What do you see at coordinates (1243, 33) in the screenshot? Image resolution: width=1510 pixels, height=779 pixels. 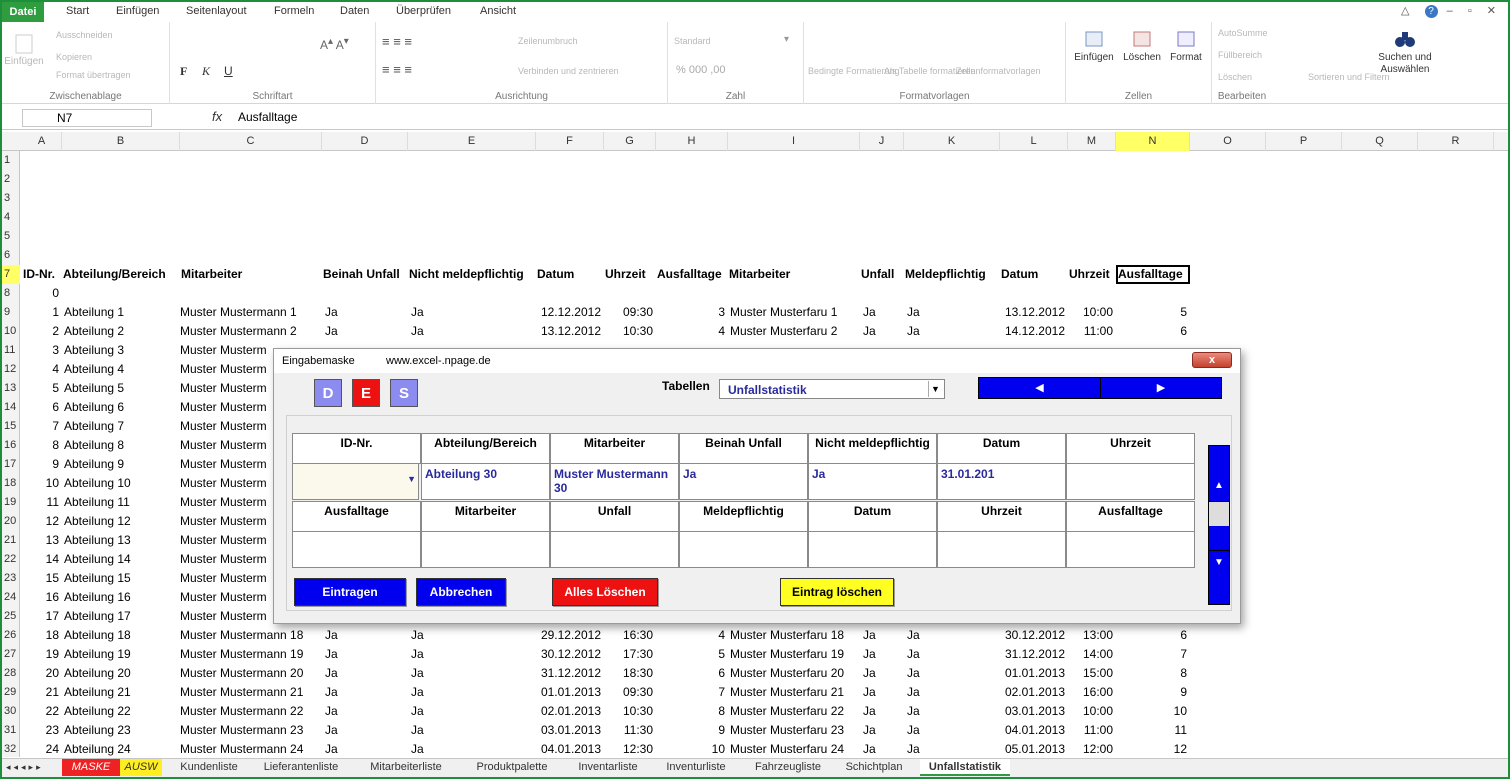 I see `autosum-button: AutoSumme` at bounding box center [1243, 33].